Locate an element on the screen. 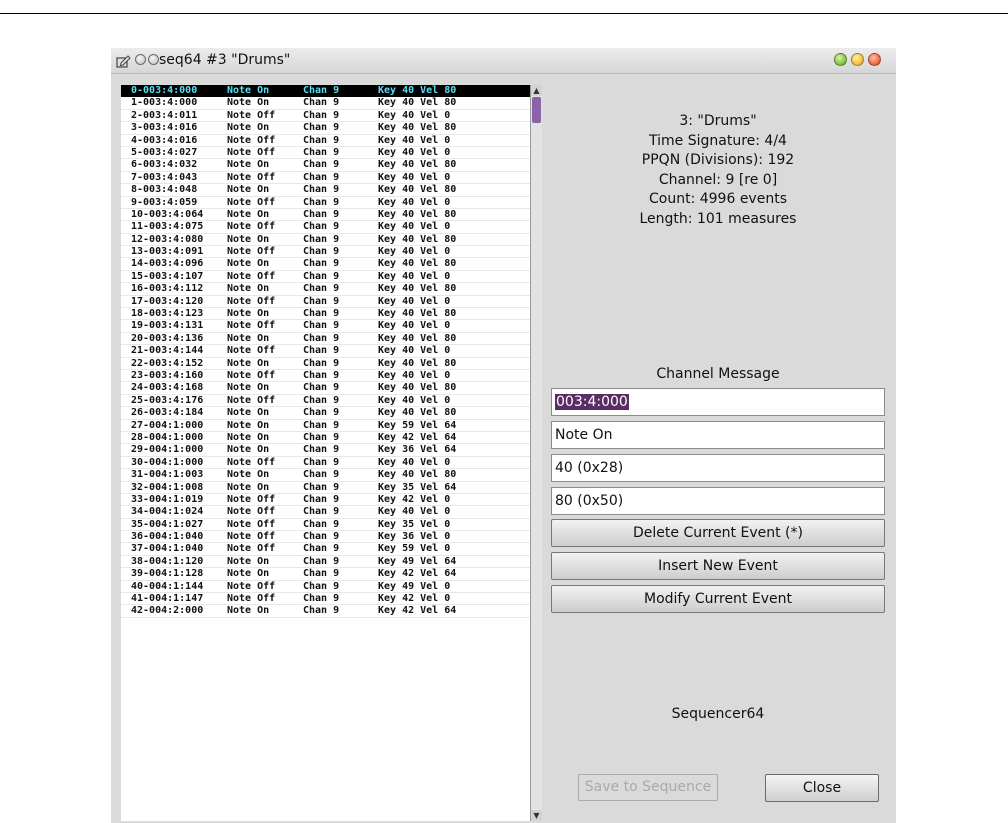  event-row: 21-003:4:144 Note Off Chan 9 Key 40 Vel 0 is located at coordinates (325, 351).